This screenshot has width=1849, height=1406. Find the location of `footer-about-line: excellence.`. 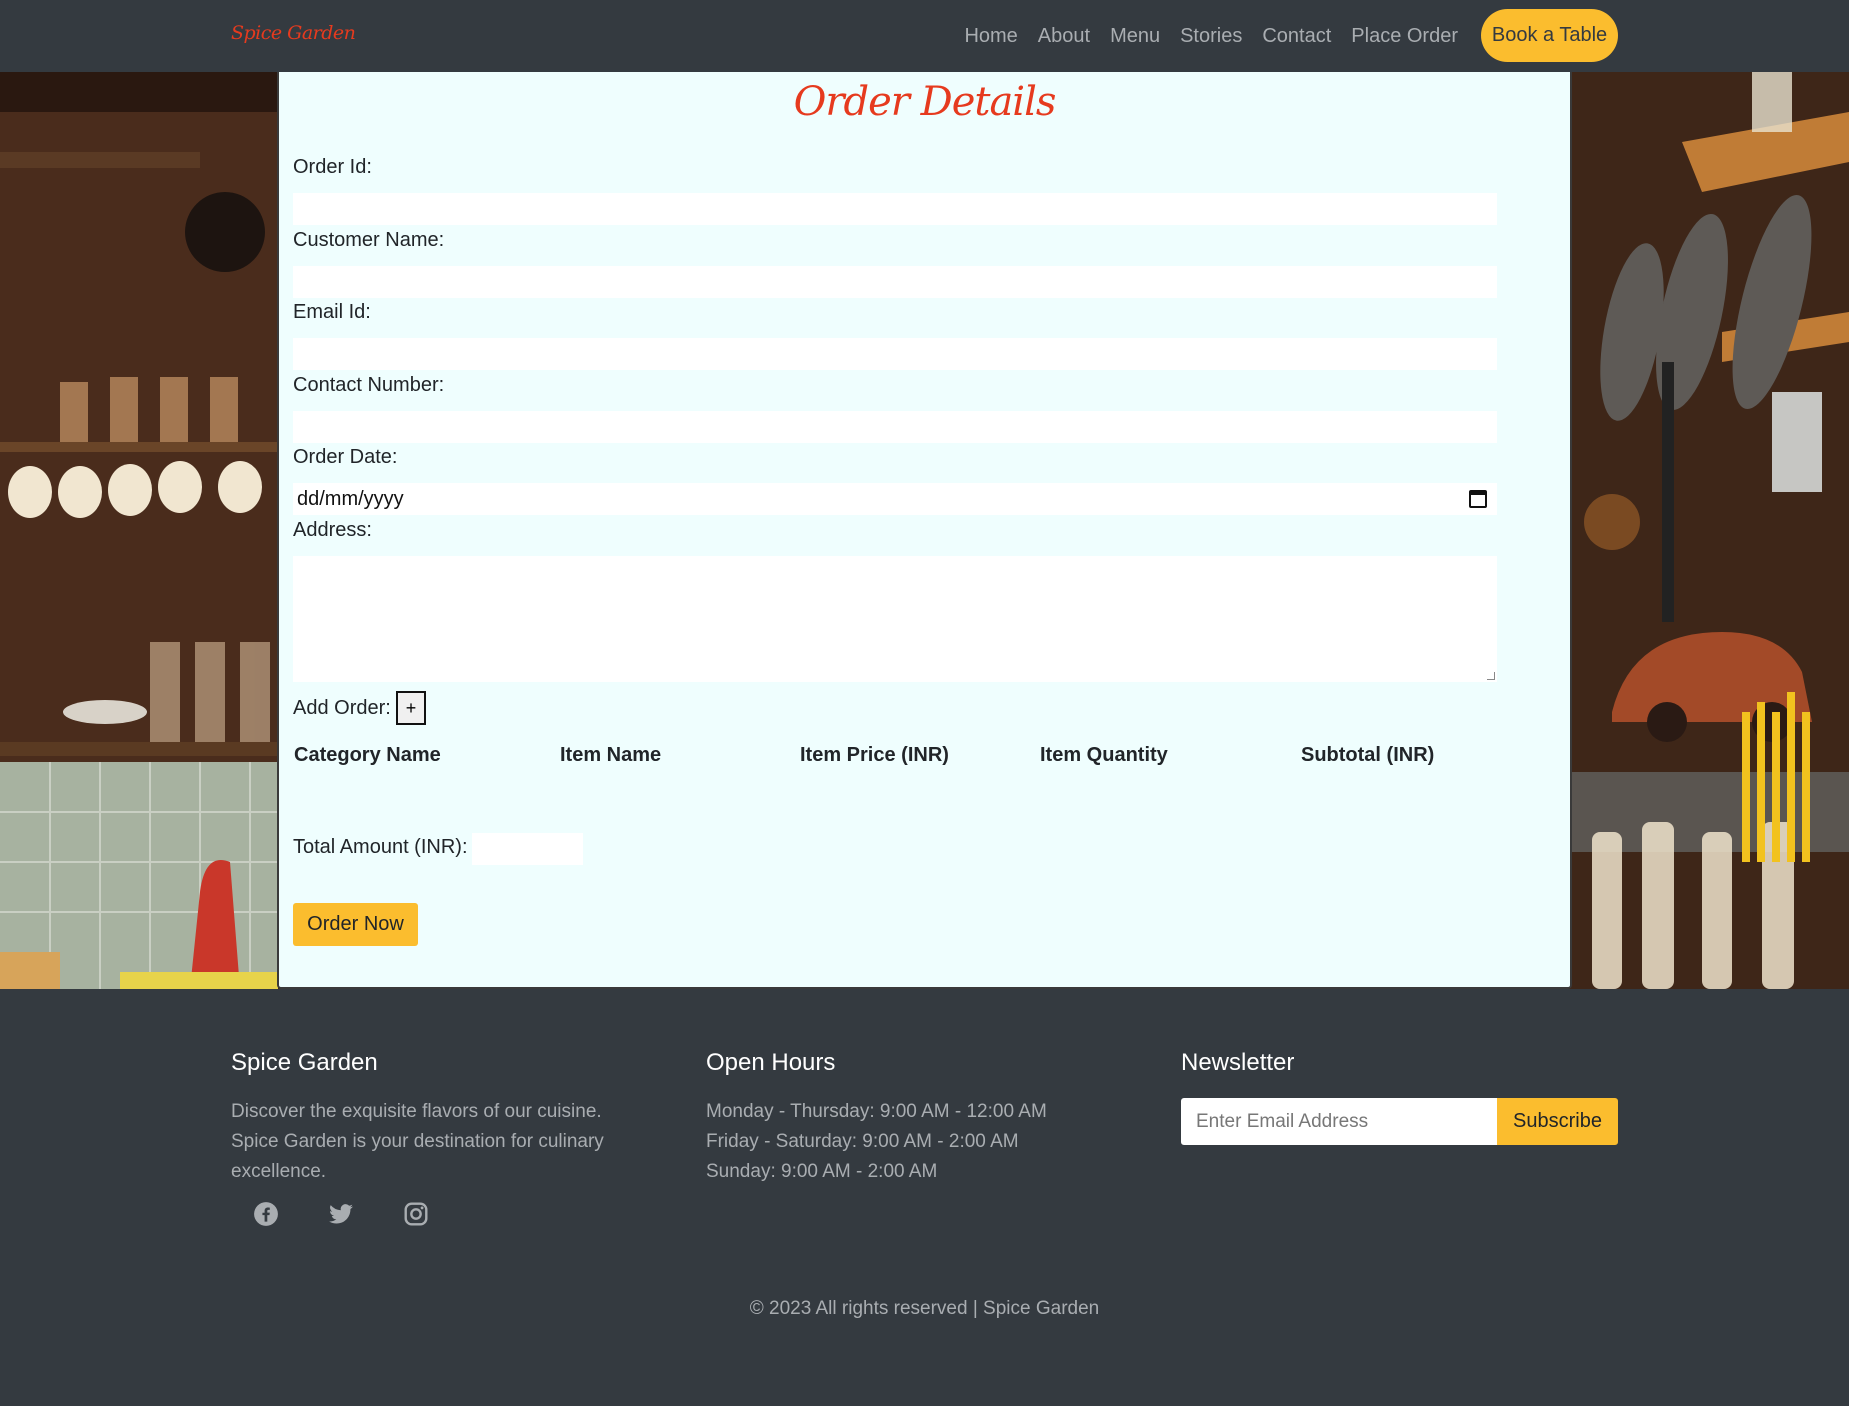

footer-about-line: excellence. is located at coordinates (279, 1171).